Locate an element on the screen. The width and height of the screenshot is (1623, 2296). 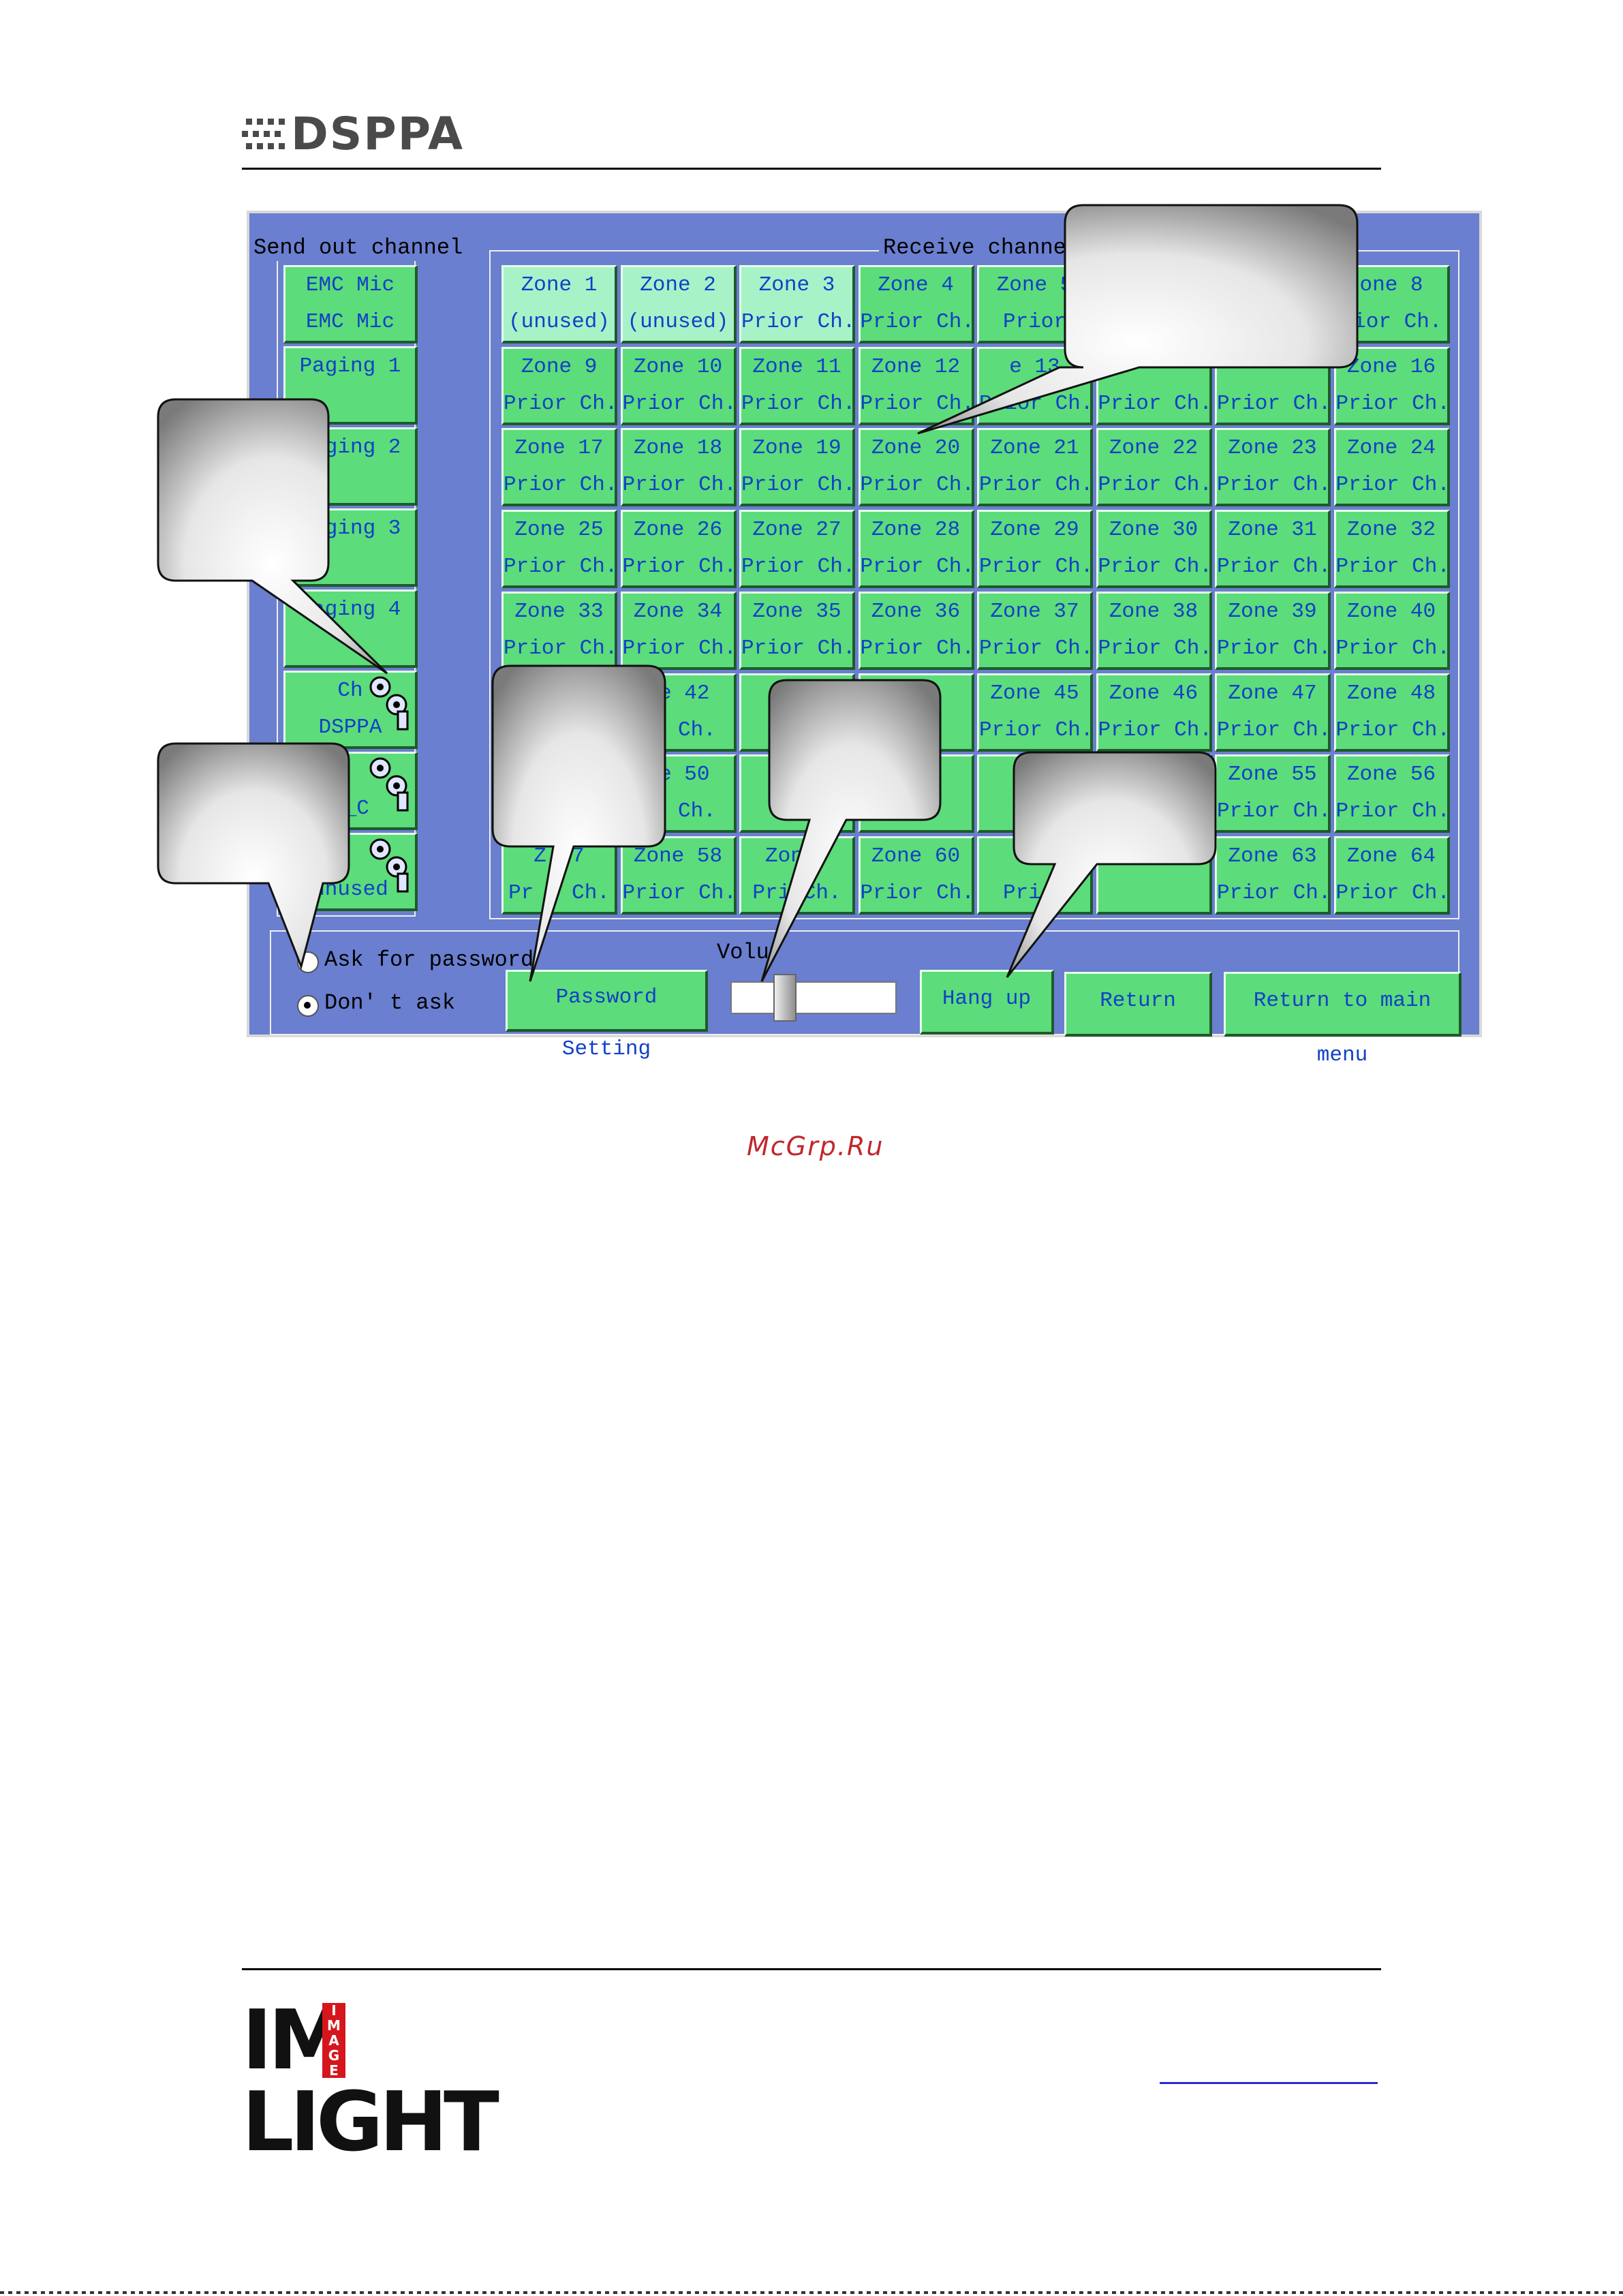
callout-left-upper is located at coordinates (272, 536).